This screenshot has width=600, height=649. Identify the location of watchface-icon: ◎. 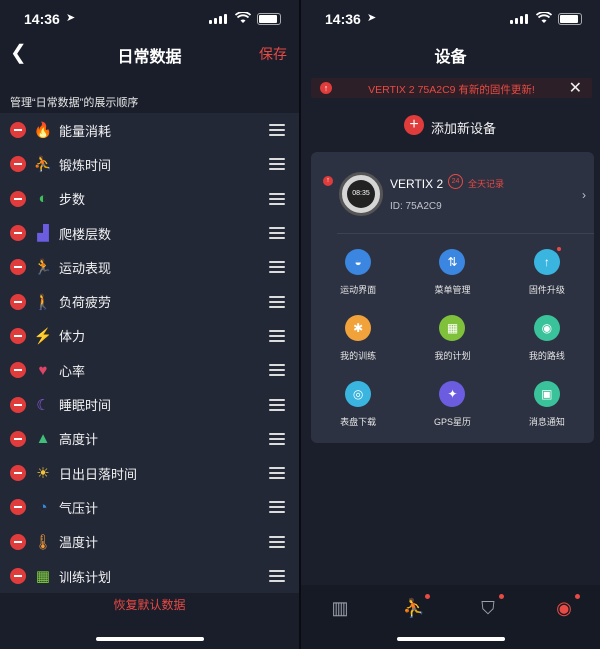
(358, 394).